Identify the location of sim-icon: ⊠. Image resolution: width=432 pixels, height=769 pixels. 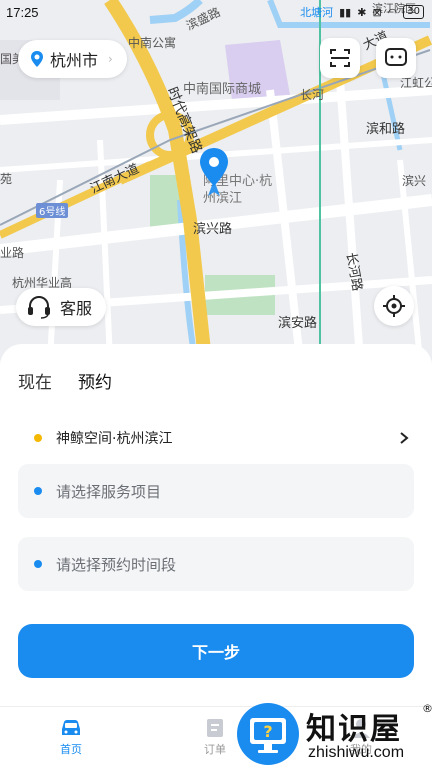
(377, 12).